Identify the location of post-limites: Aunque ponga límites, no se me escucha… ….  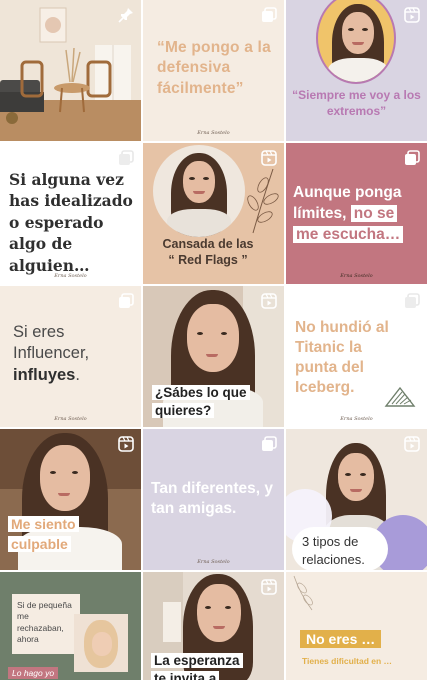
(356, 213).